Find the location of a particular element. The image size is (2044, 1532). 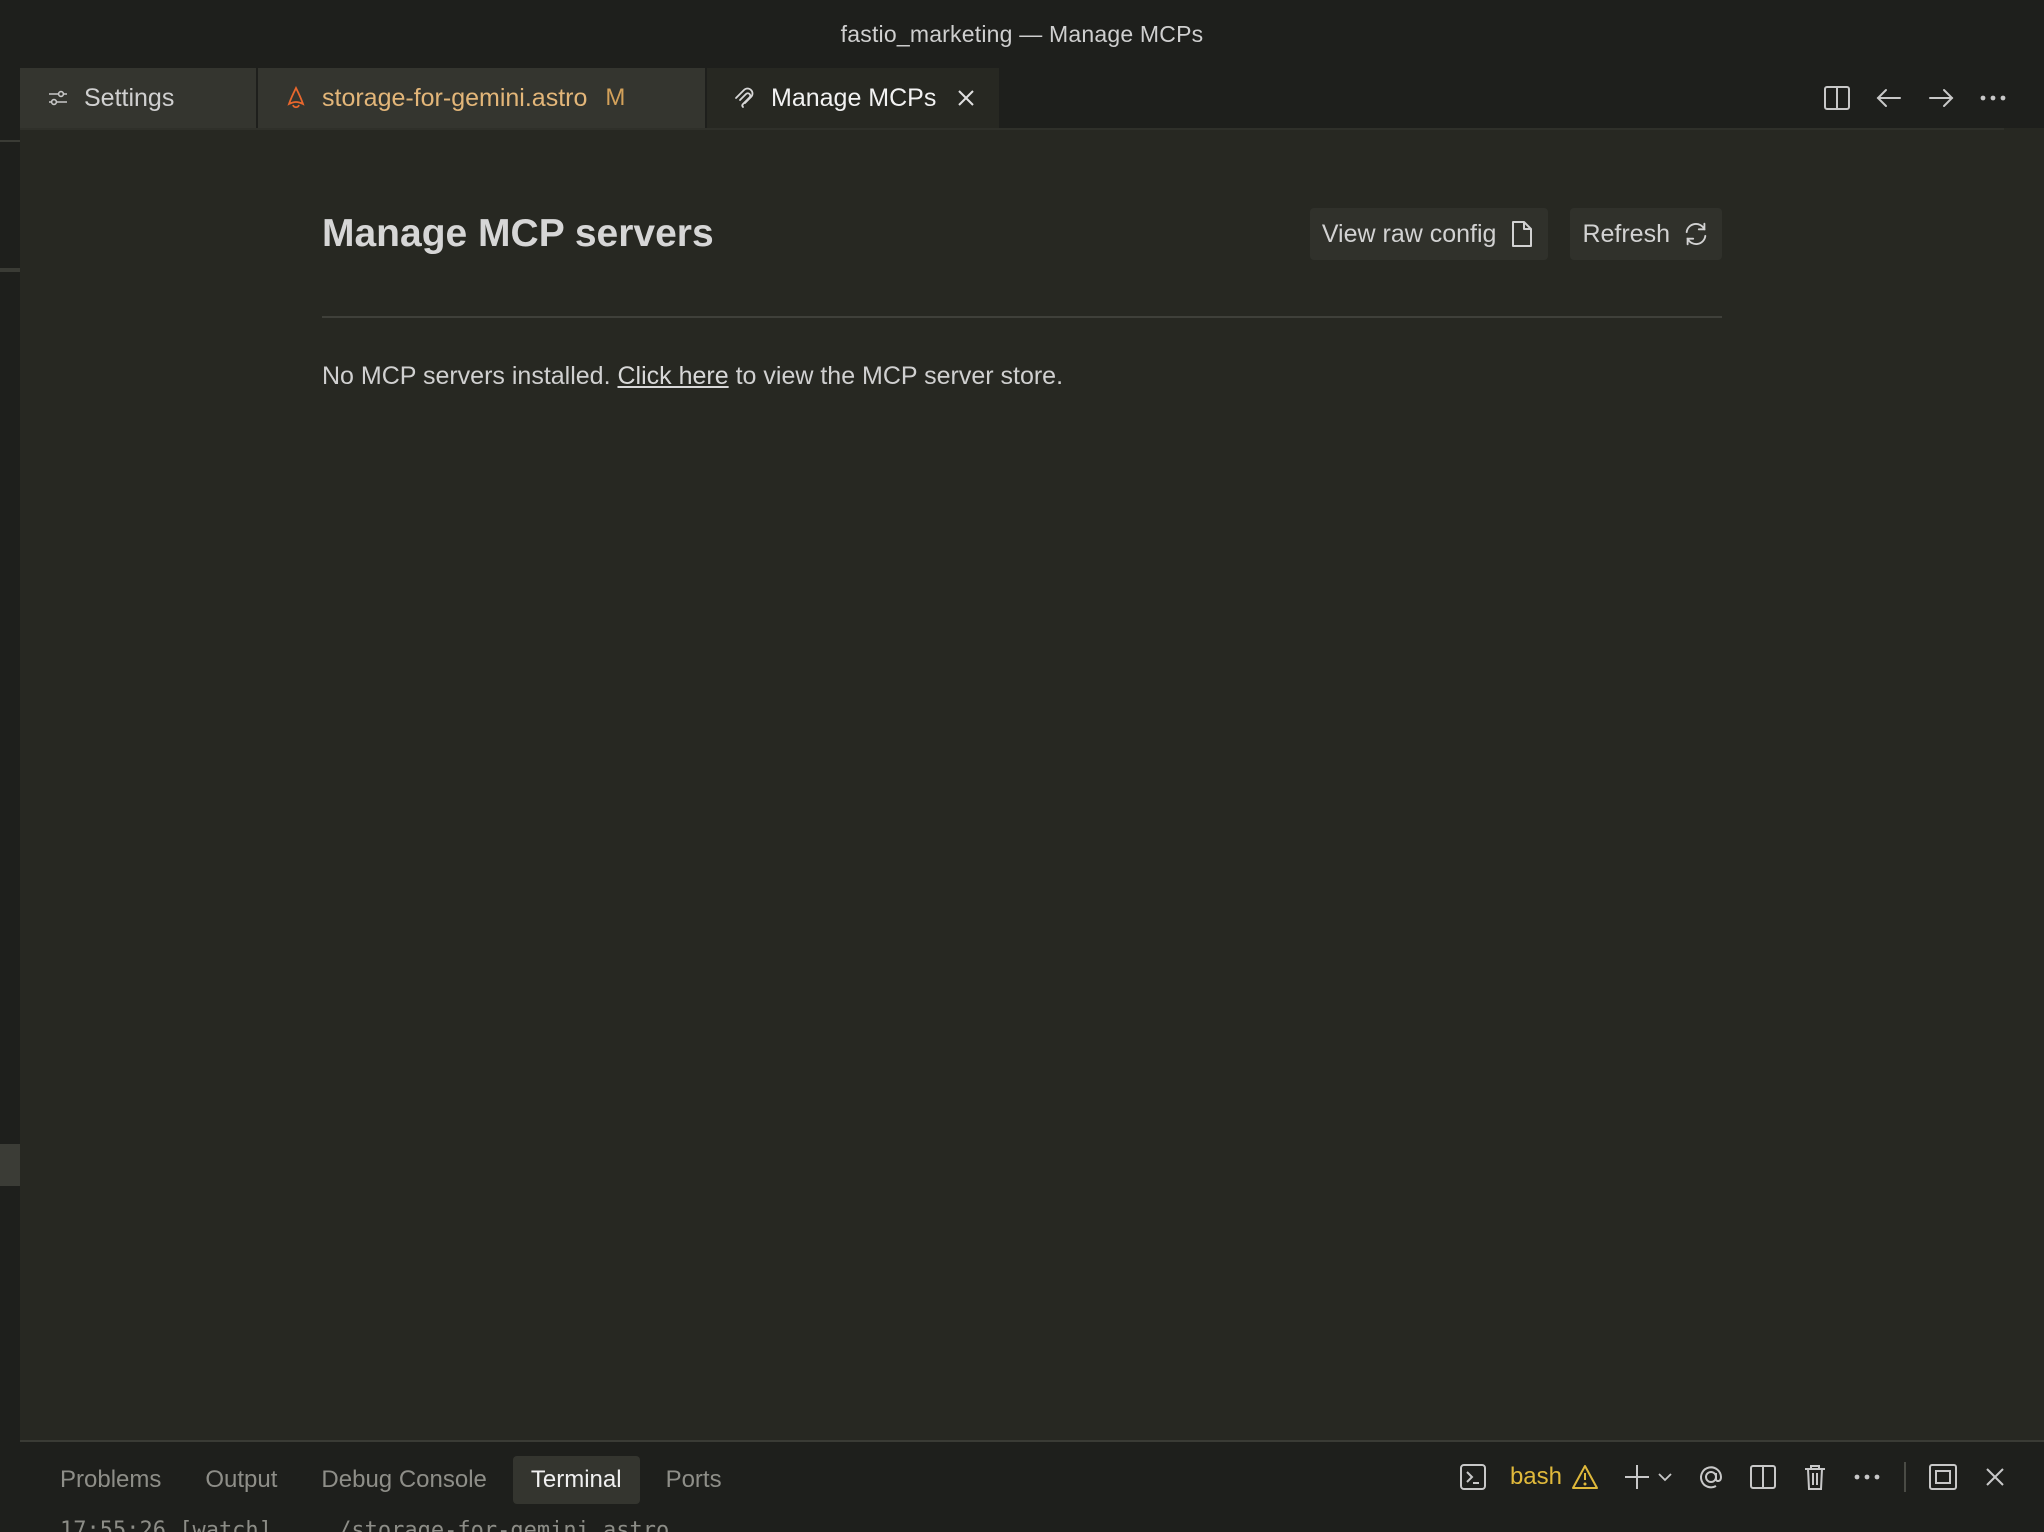

panel-tab-terminal: Terminal is located at coordinates (576, 1480).